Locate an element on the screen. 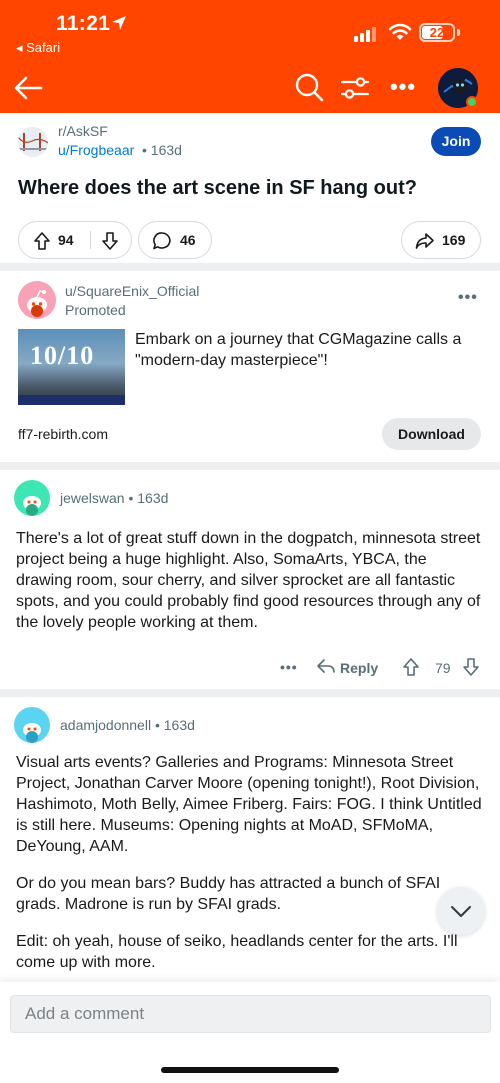 The width and height of the screenshot is (500, 1083). advertiser-avatar is located at coordinates (37, 300).